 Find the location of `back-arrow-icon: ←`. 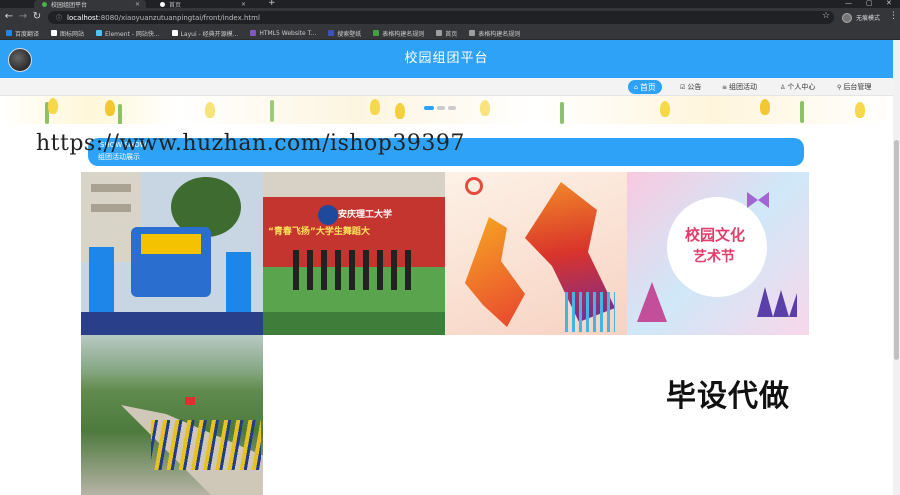

back-arrow-icon: ← is located at coordinates (9, 16).